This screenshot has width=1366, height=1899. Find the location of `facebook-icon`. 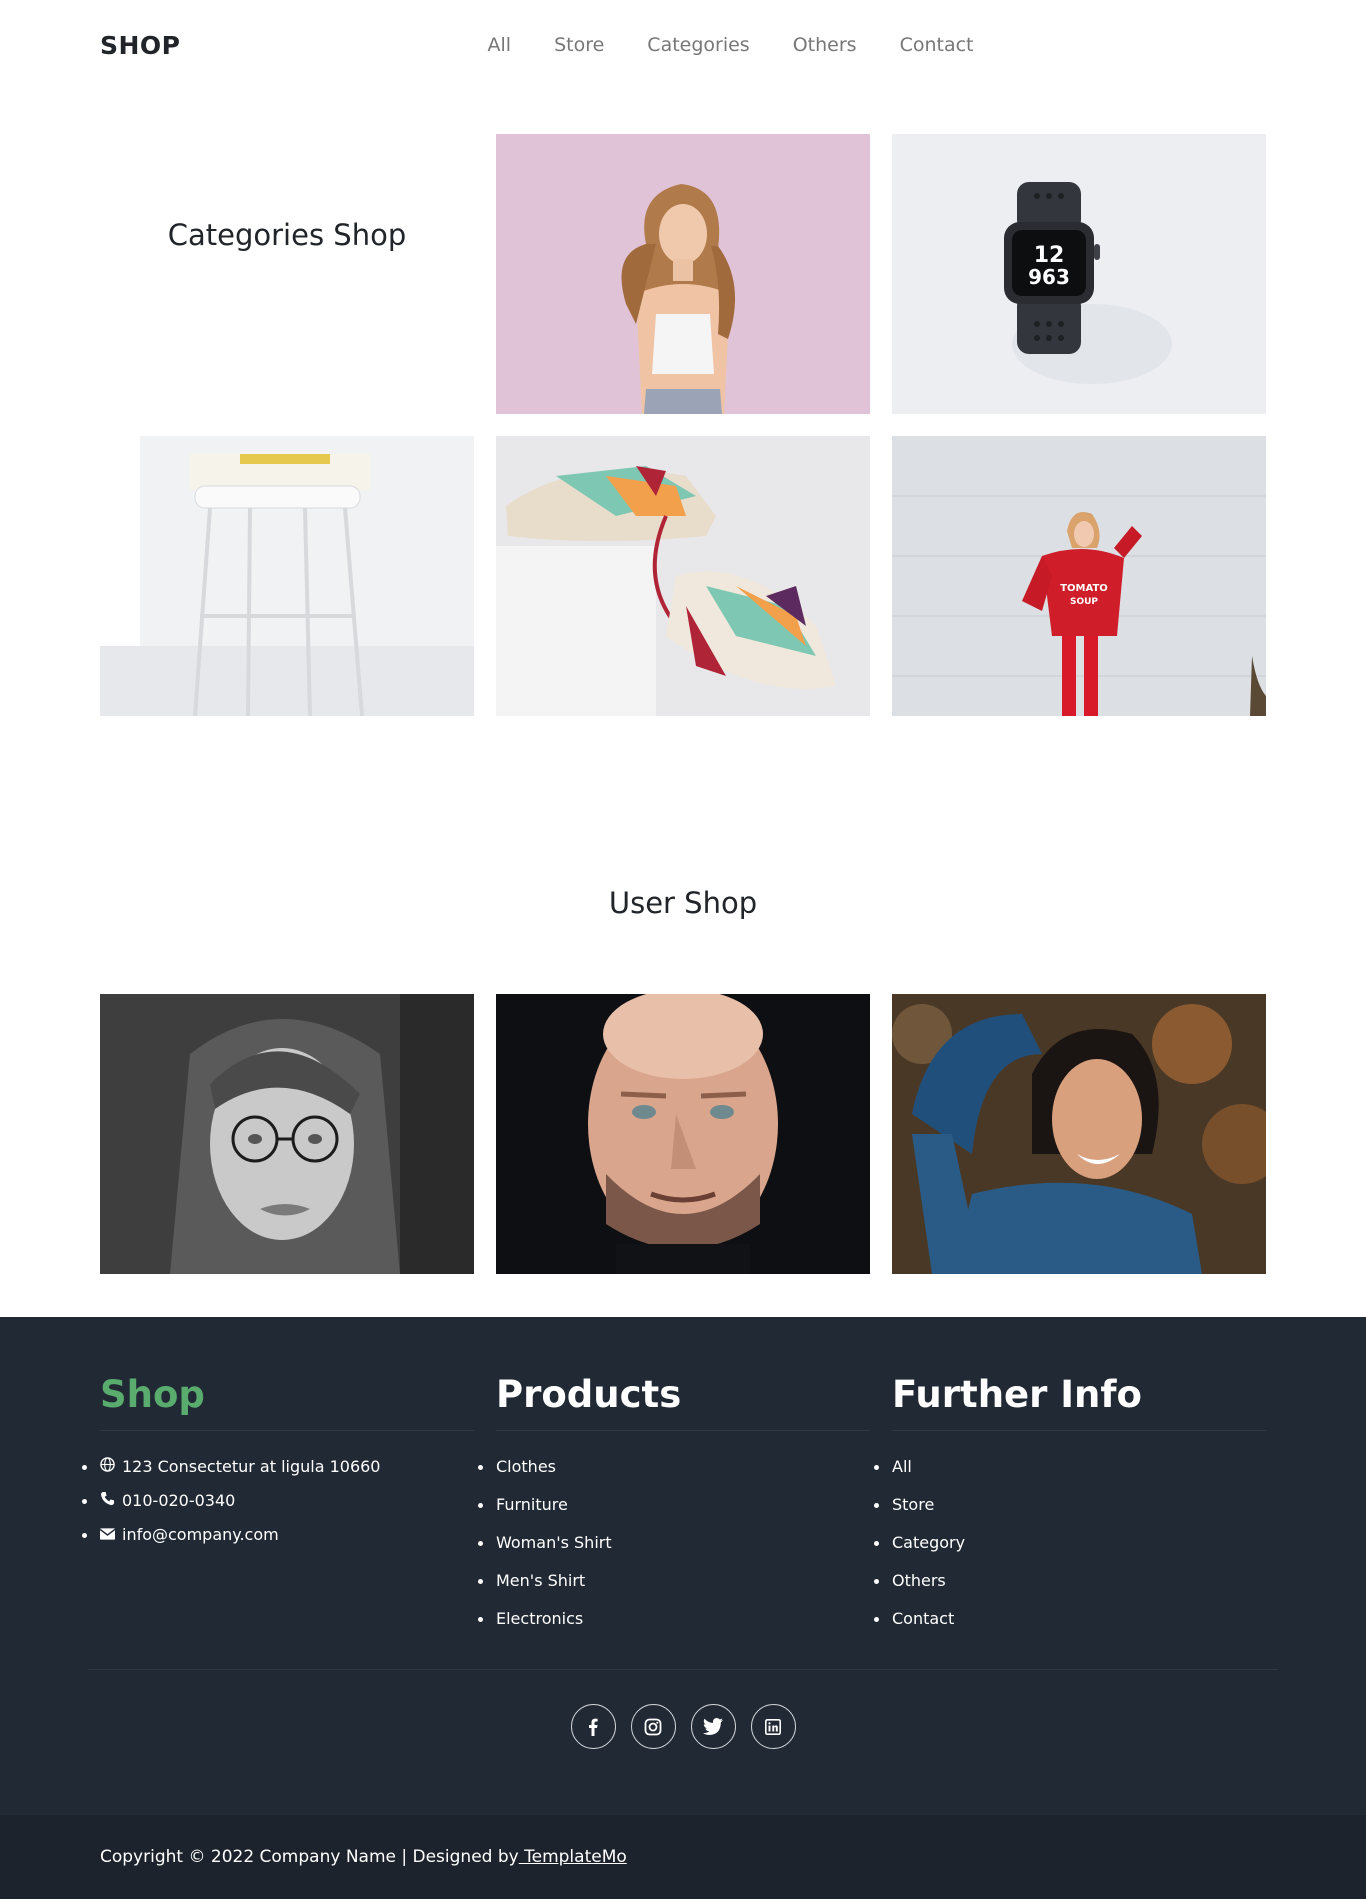

facebook-icon is located at coordinates (593, 1726).